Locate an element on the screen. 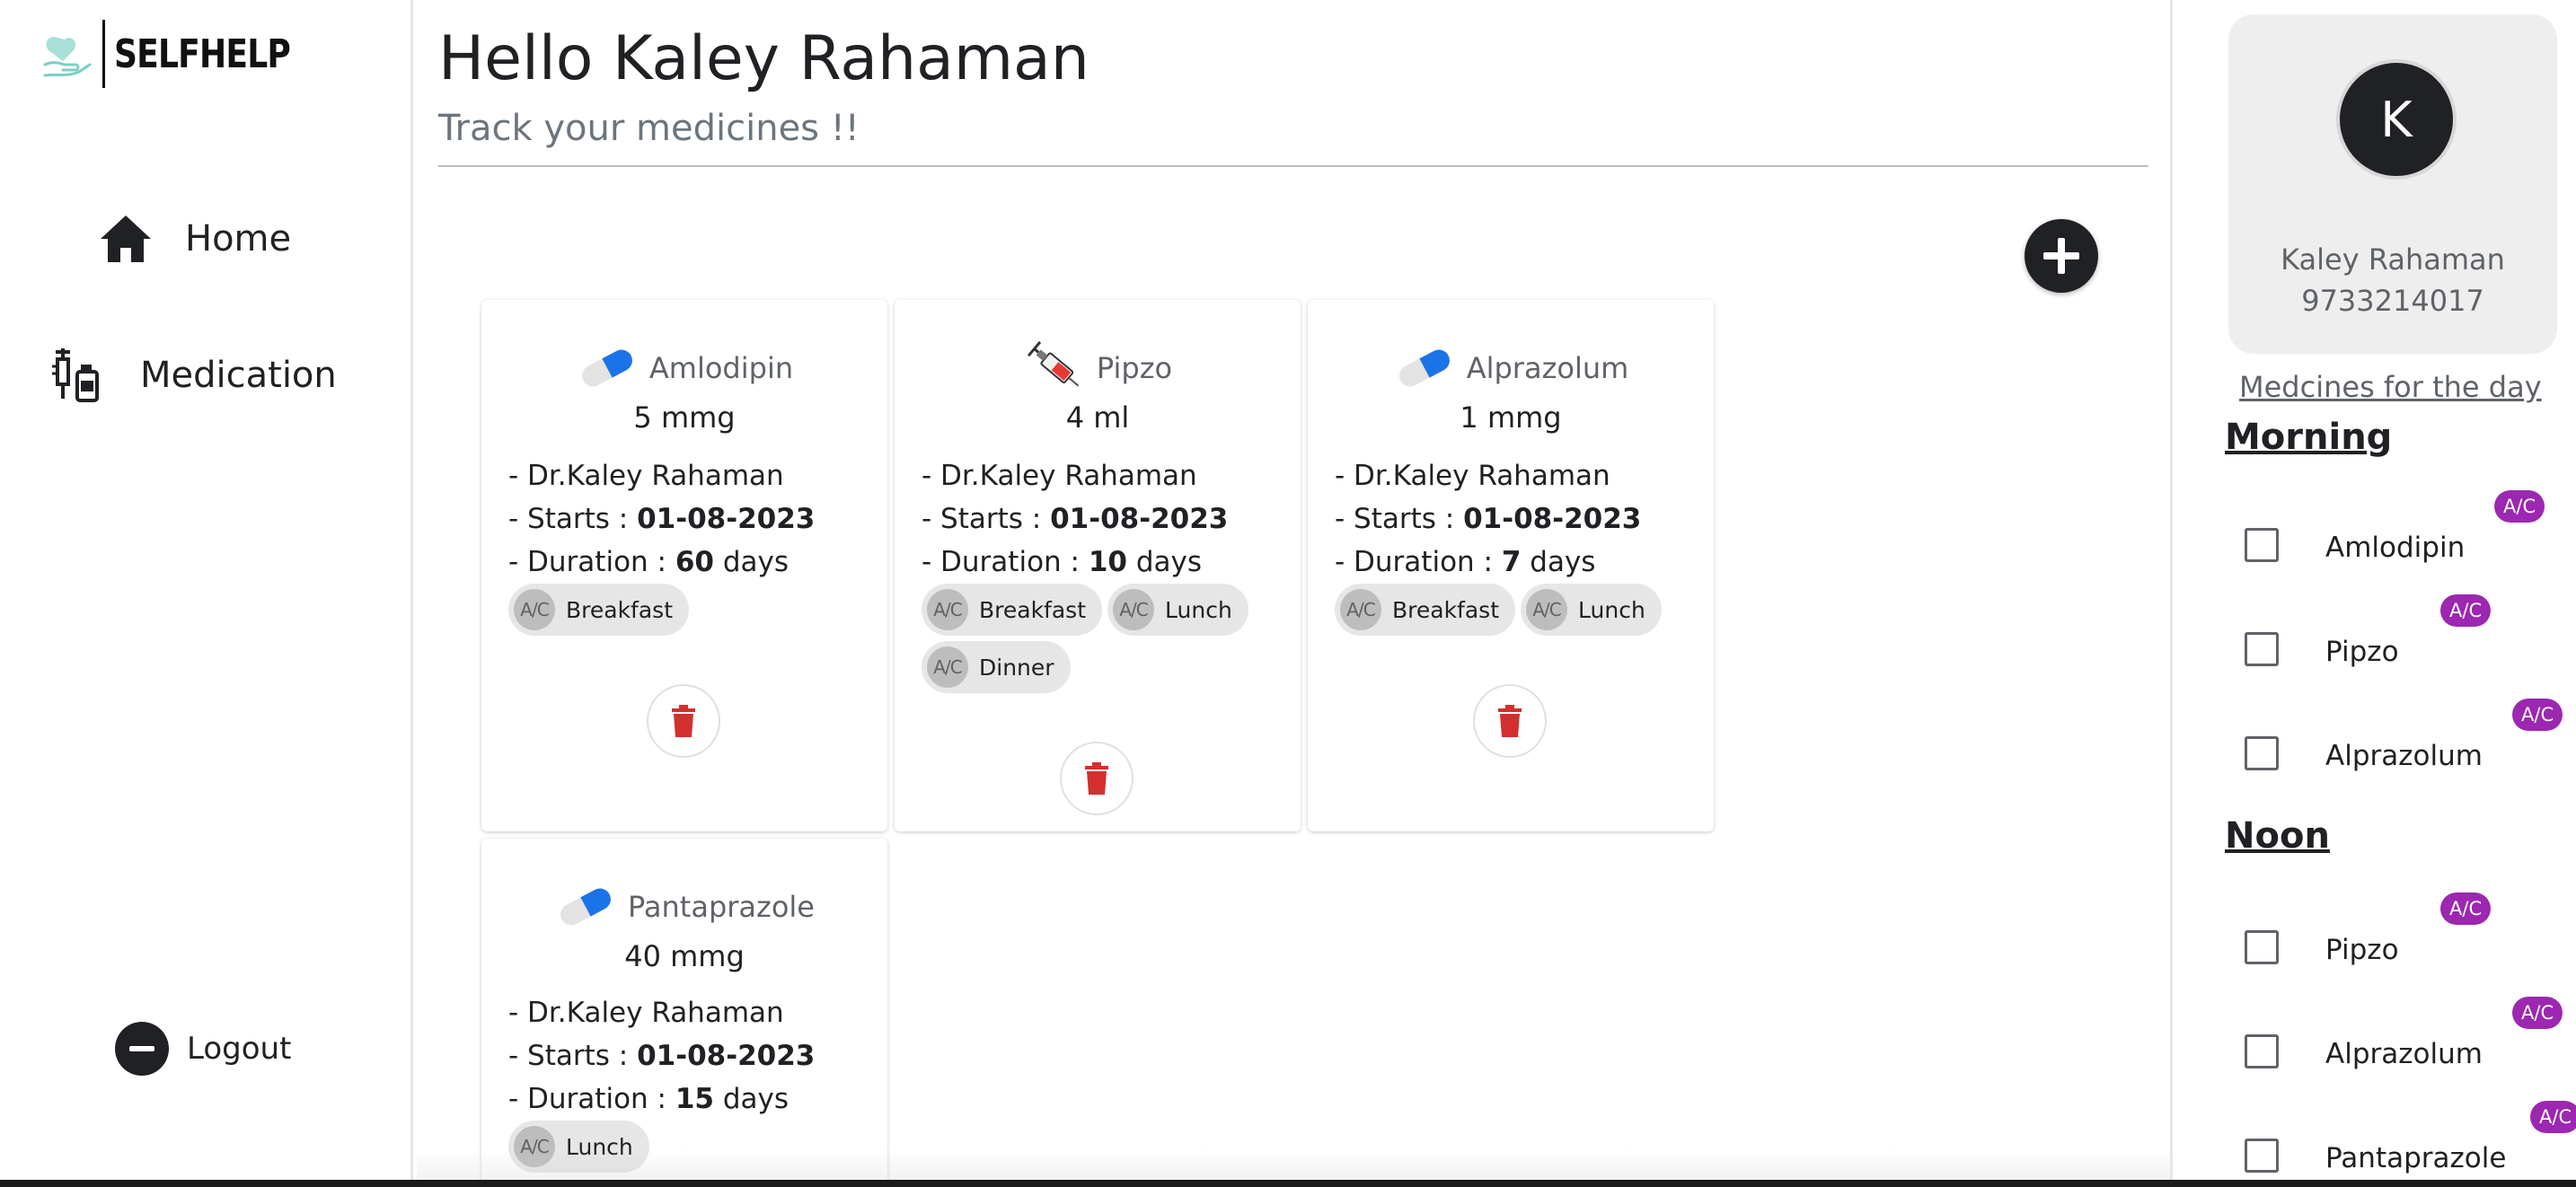 The width and height of the screenshot is (2576, 1187). schedule-item-name: Pantaprazole is located at coordinates (2416, 1158).